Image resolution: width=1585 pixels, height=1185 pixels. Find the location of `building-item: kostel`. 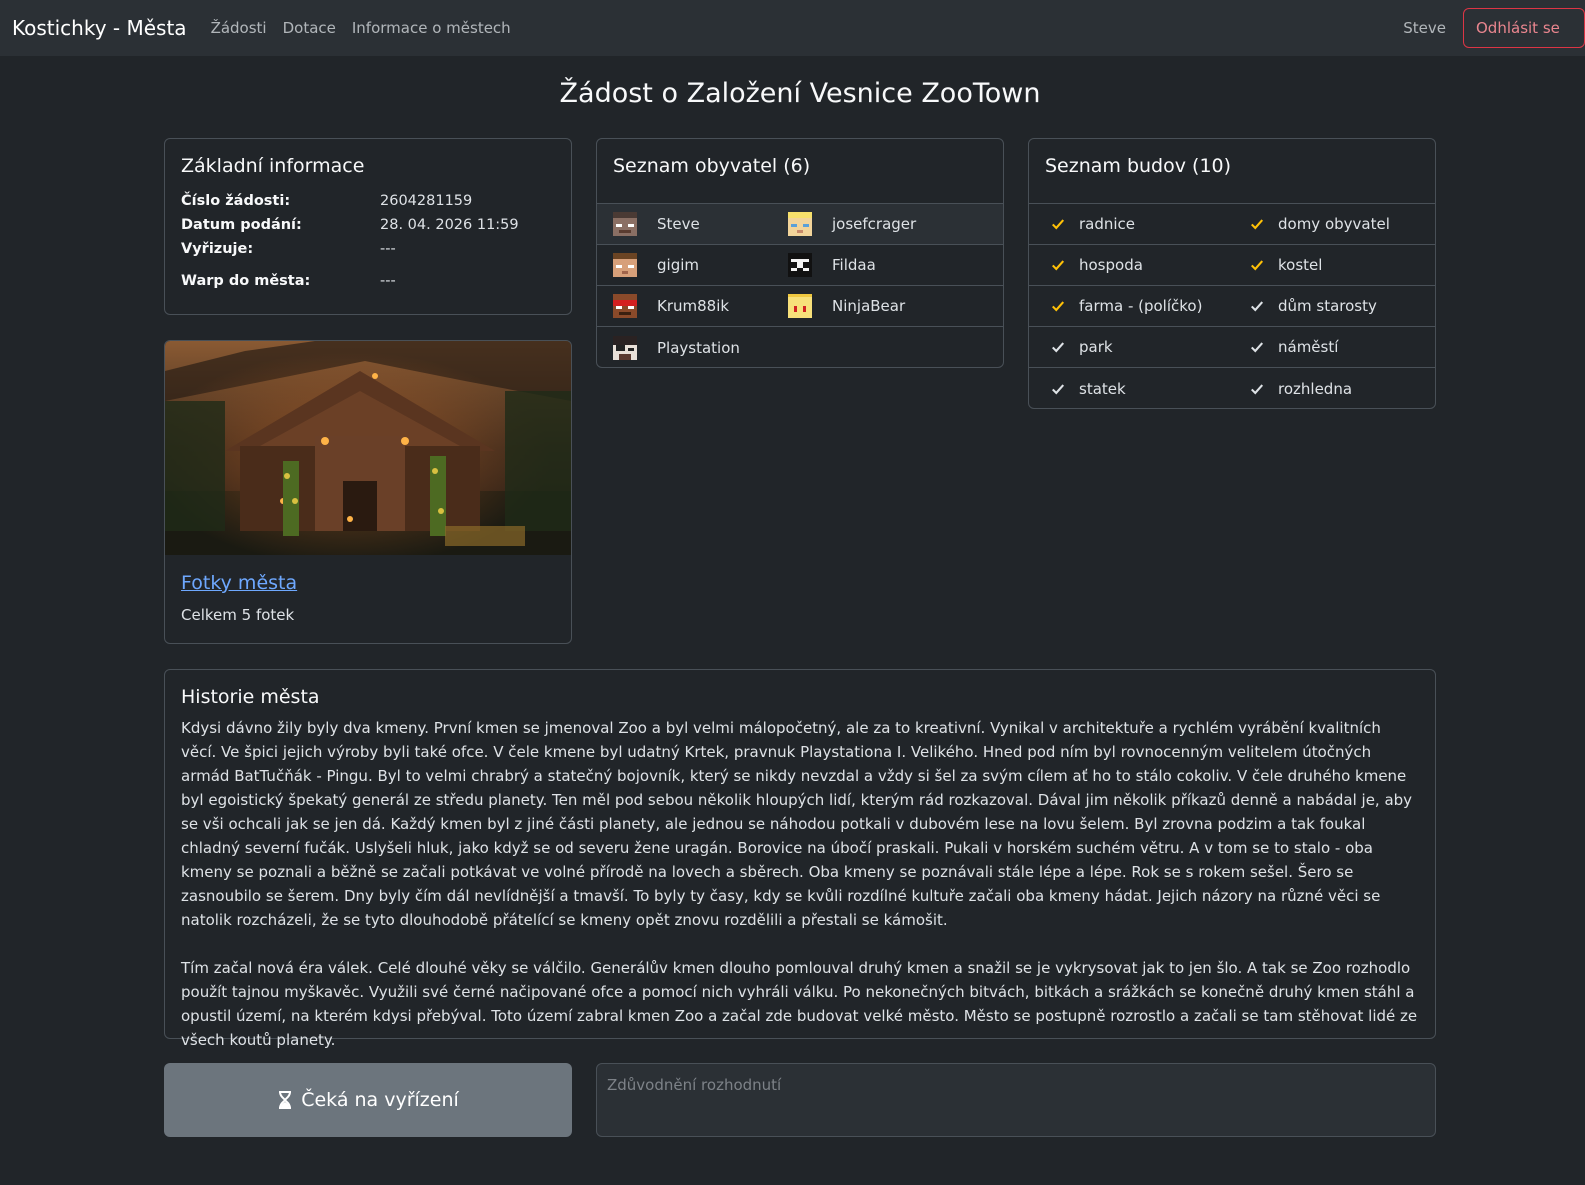

building-item: kostel is located at coordinates (1327, 265).